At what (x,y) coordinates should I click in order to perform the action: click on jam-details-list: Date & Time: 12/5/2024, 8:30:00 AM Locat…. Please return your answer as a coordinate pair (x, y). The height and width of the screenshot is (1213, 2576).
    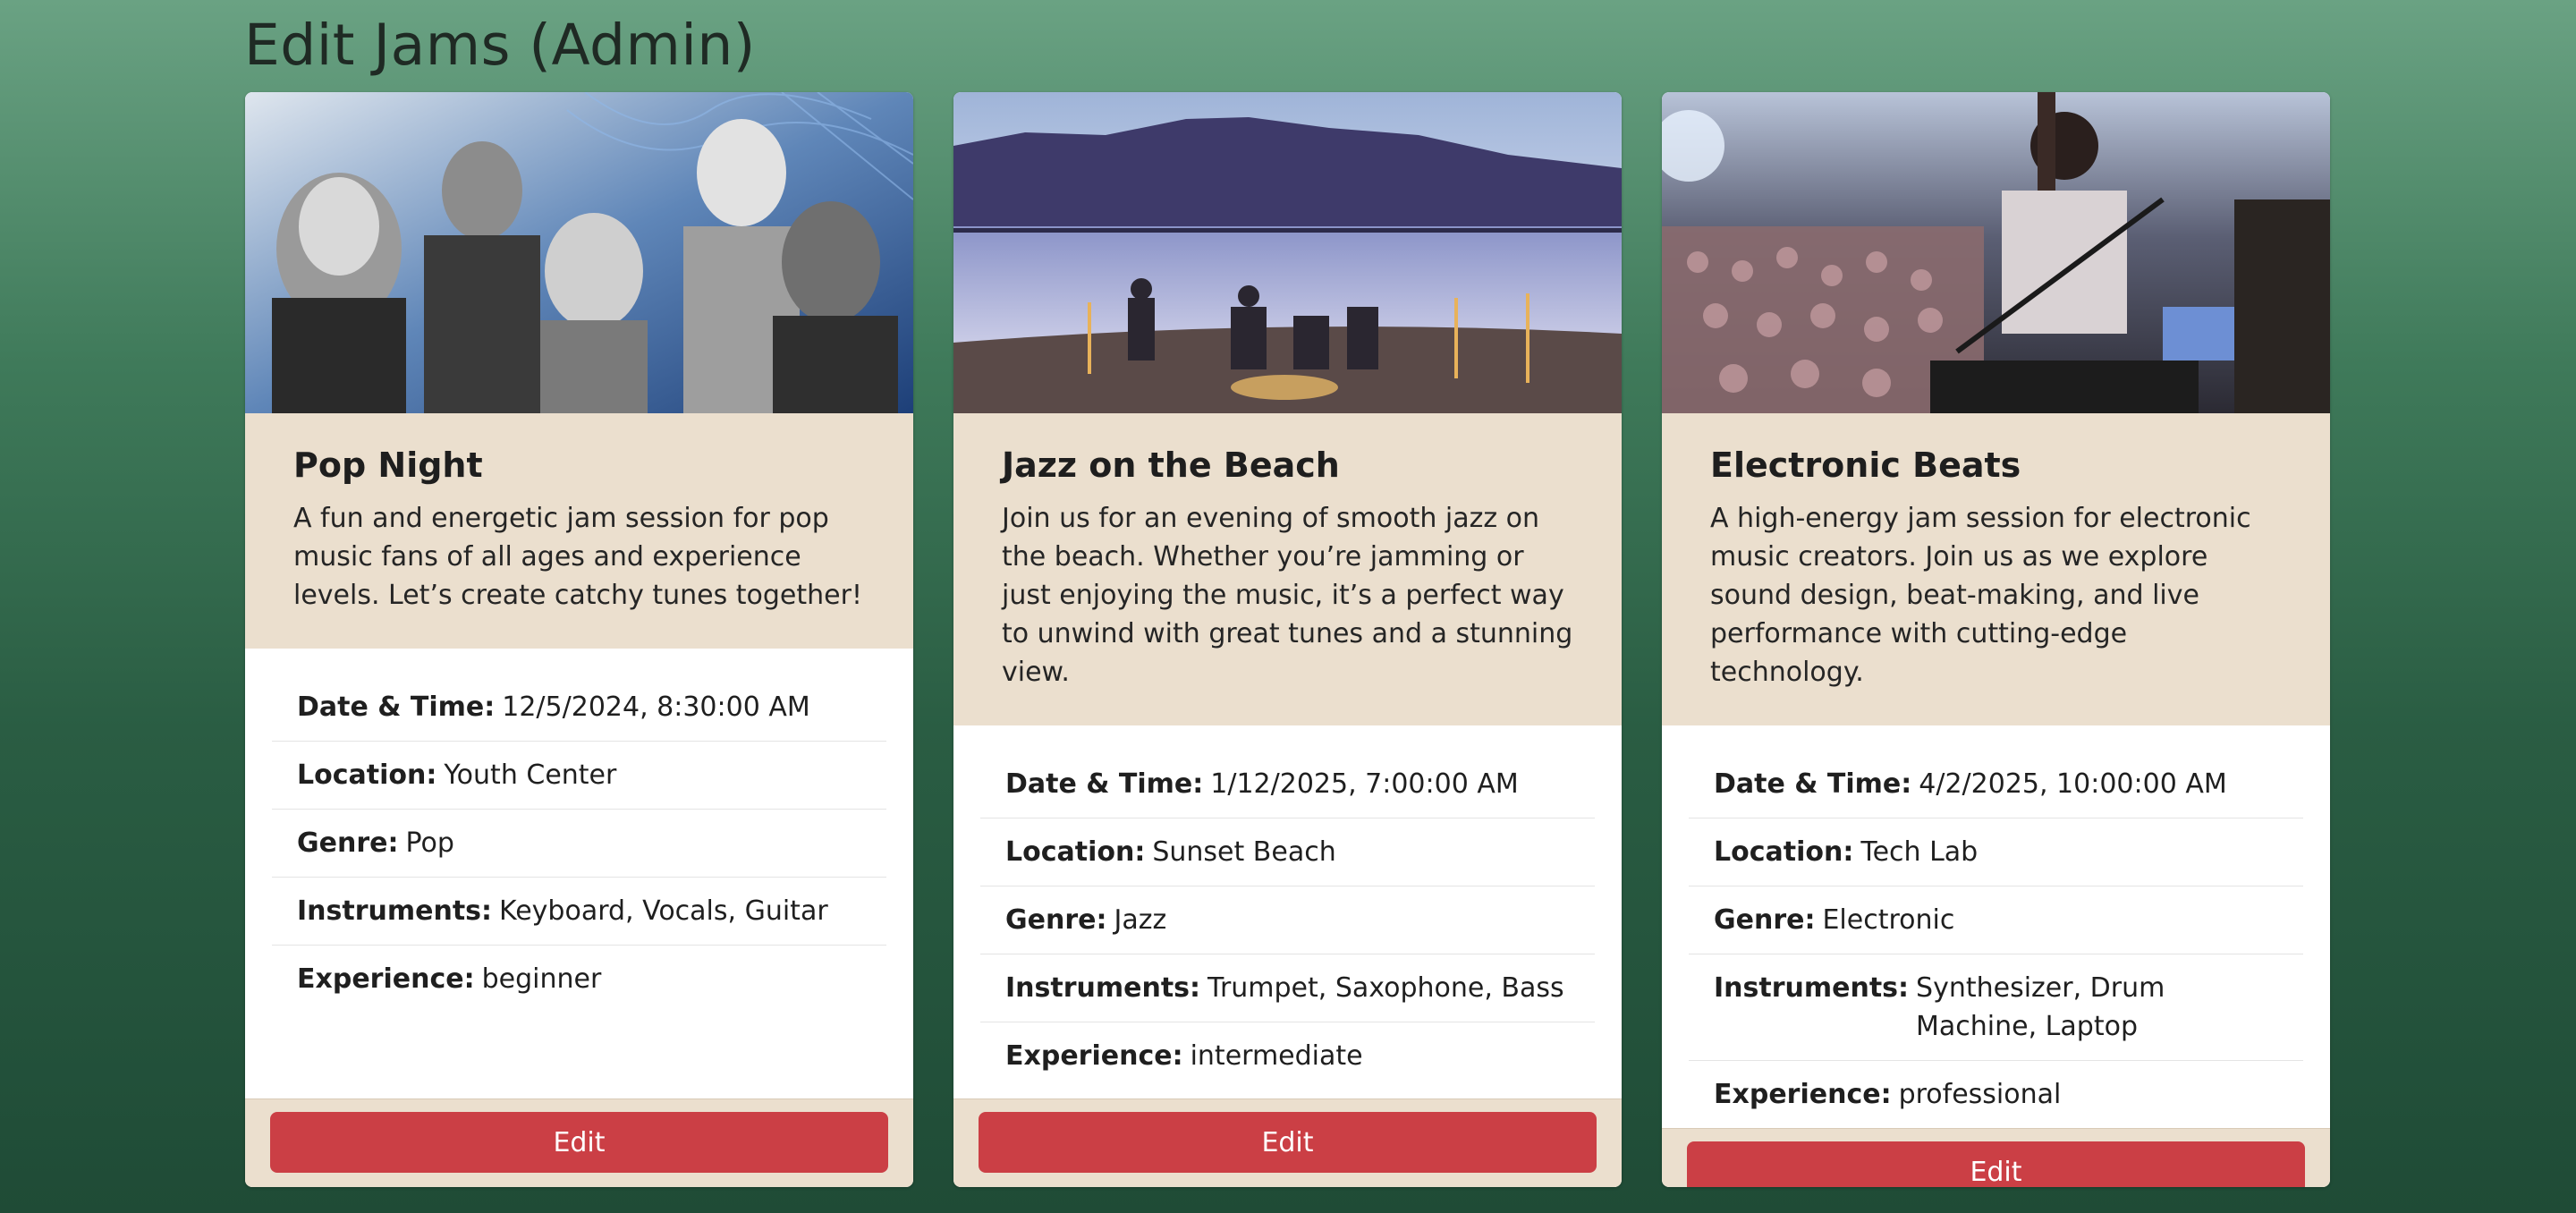
    Looking at the image, I should click on (579, 873).